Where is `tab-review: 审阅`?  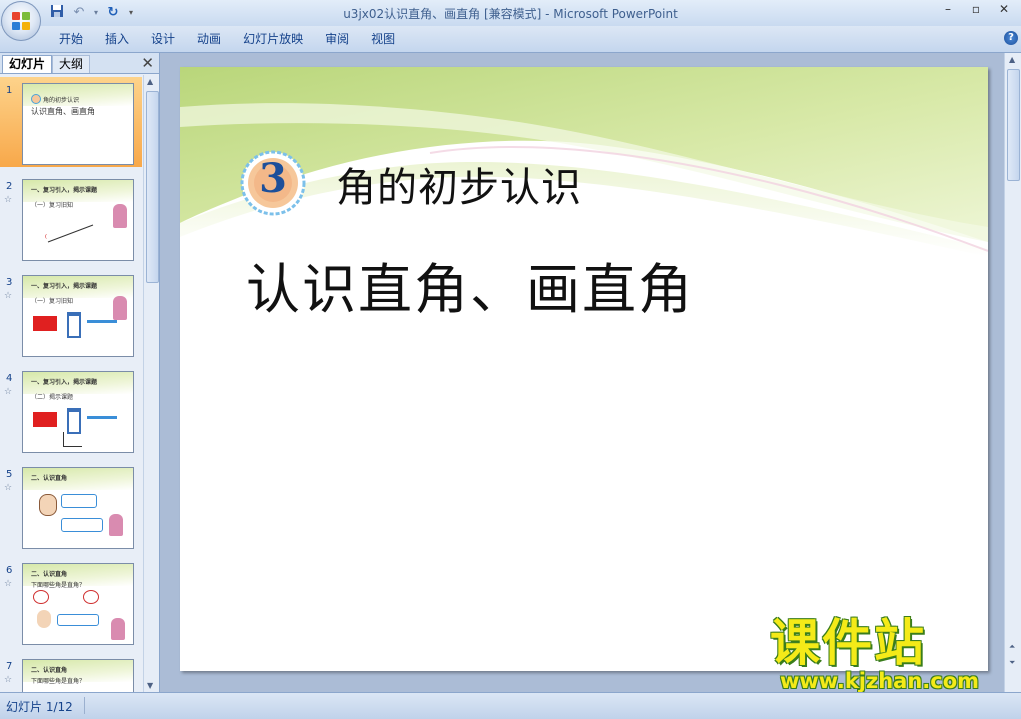 tab-review: 审阅 is located at coordinates (337, 39).